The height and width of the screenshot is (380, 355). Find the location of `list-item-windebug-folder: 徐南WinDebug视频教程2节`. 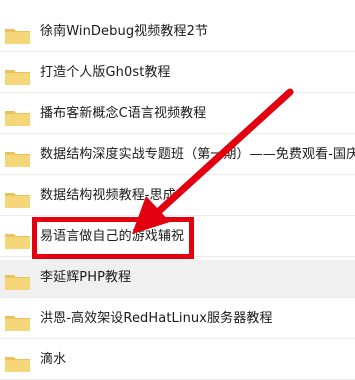

list-item-windebug-folder: 徐南WinDebug视频教程2节 is located at coordinates (177, 33).